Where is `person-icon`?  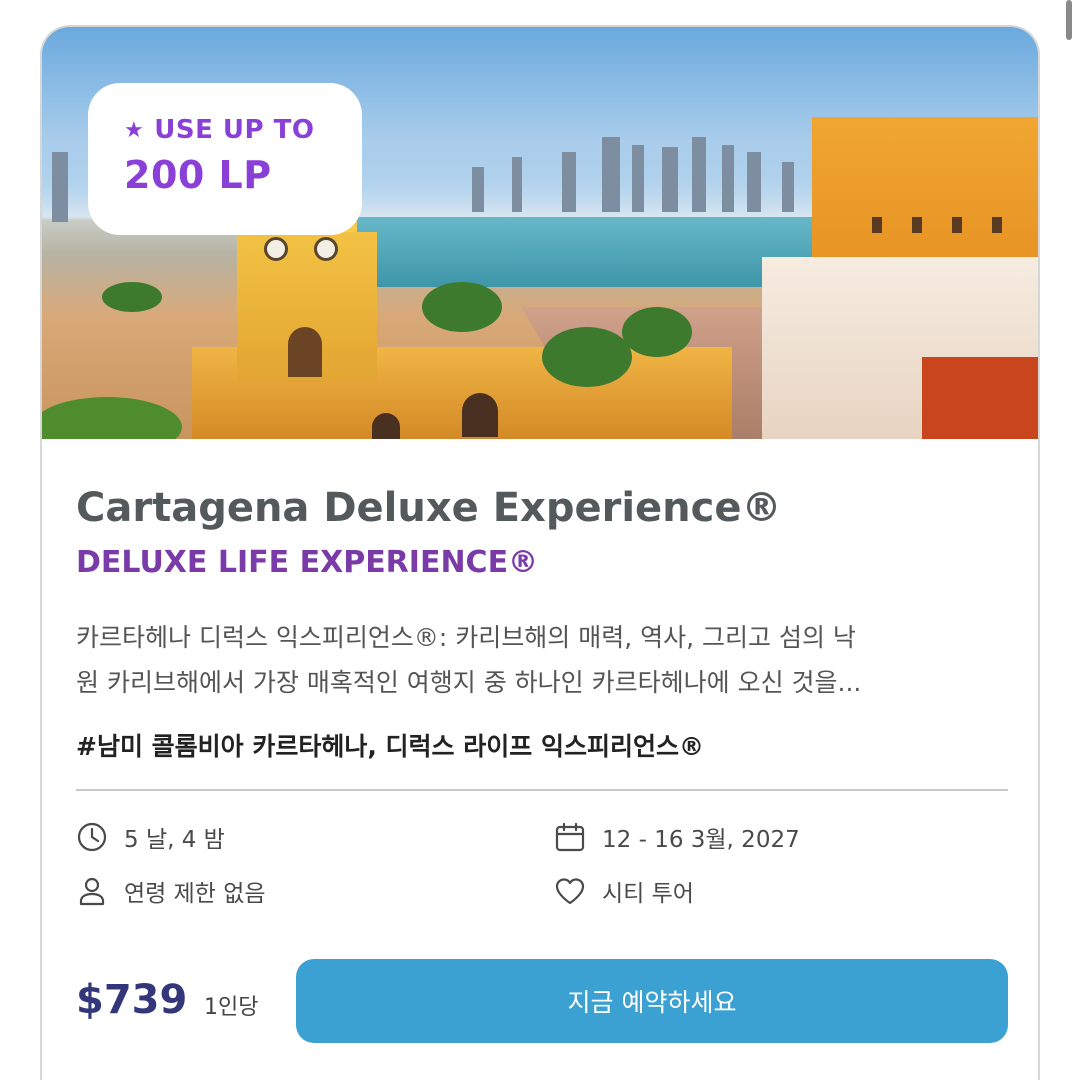 person-icon is located at coordinates (92, 891).